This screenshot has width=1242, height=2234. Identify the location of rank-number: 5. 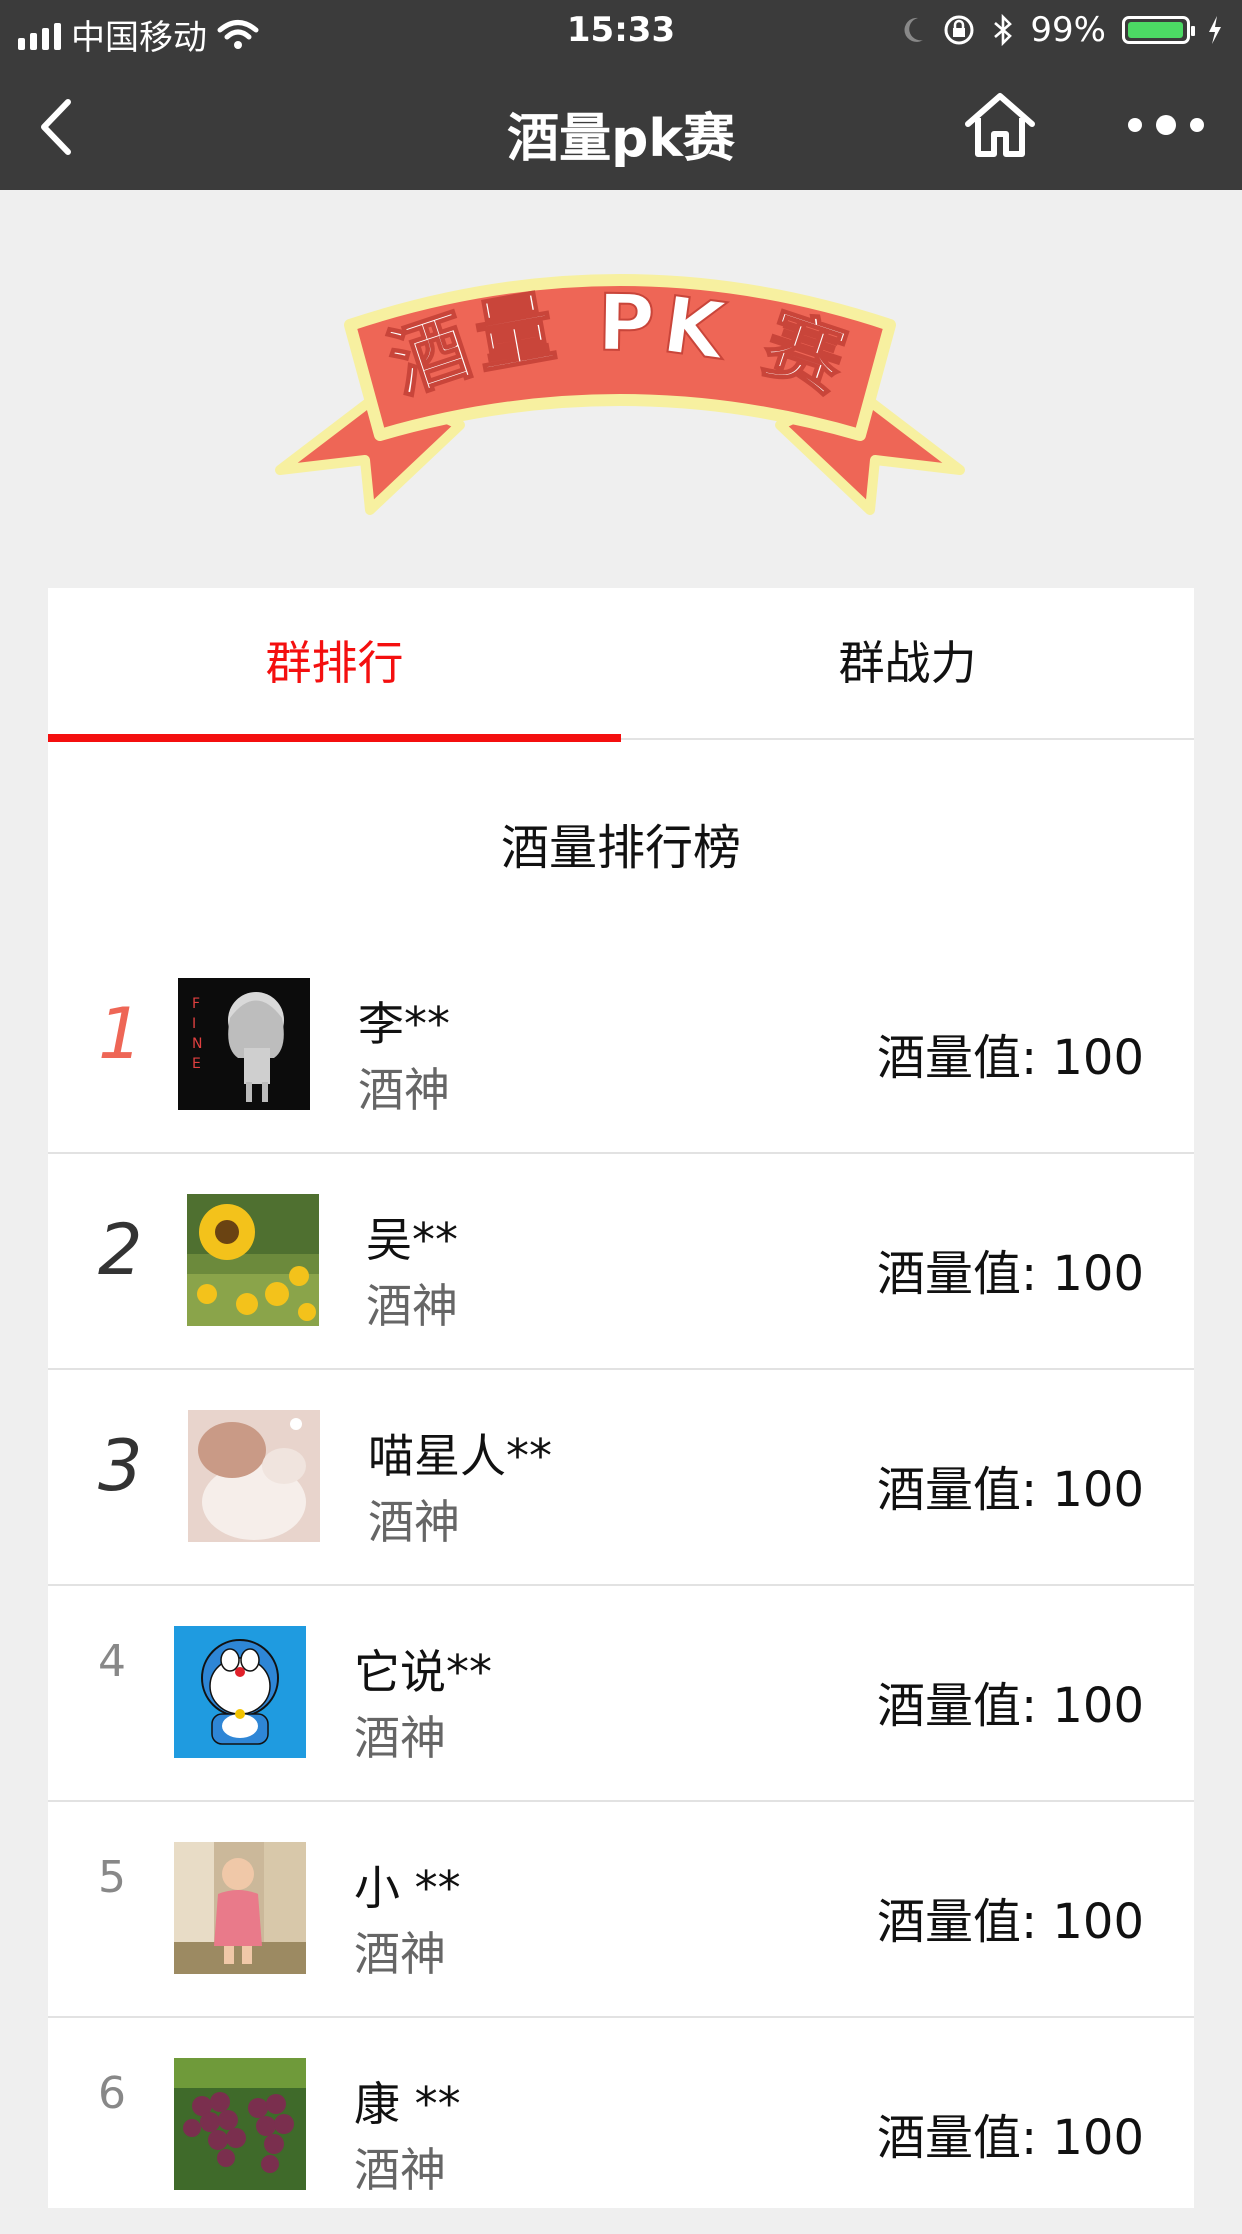
(112, 1877).